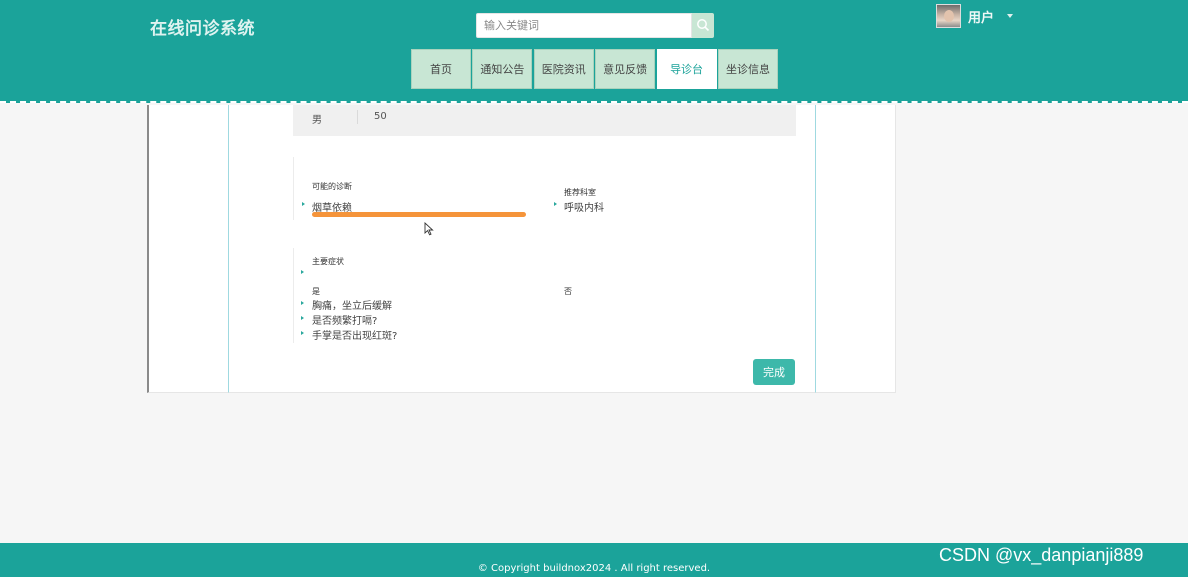 The image size is (1188, 577). Describe the element at coordinates (328, 261) in the screenshot. I see `main-symptoms-label: 主要症状` at that location.